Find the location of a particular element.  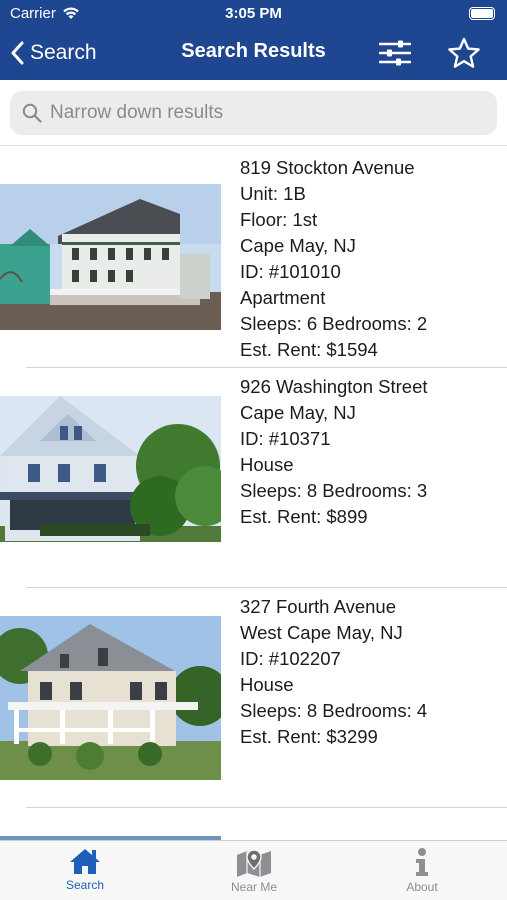

navigation-bar: Carrier 3:05 PM Search Search Results is located at coordinates (253, 40).